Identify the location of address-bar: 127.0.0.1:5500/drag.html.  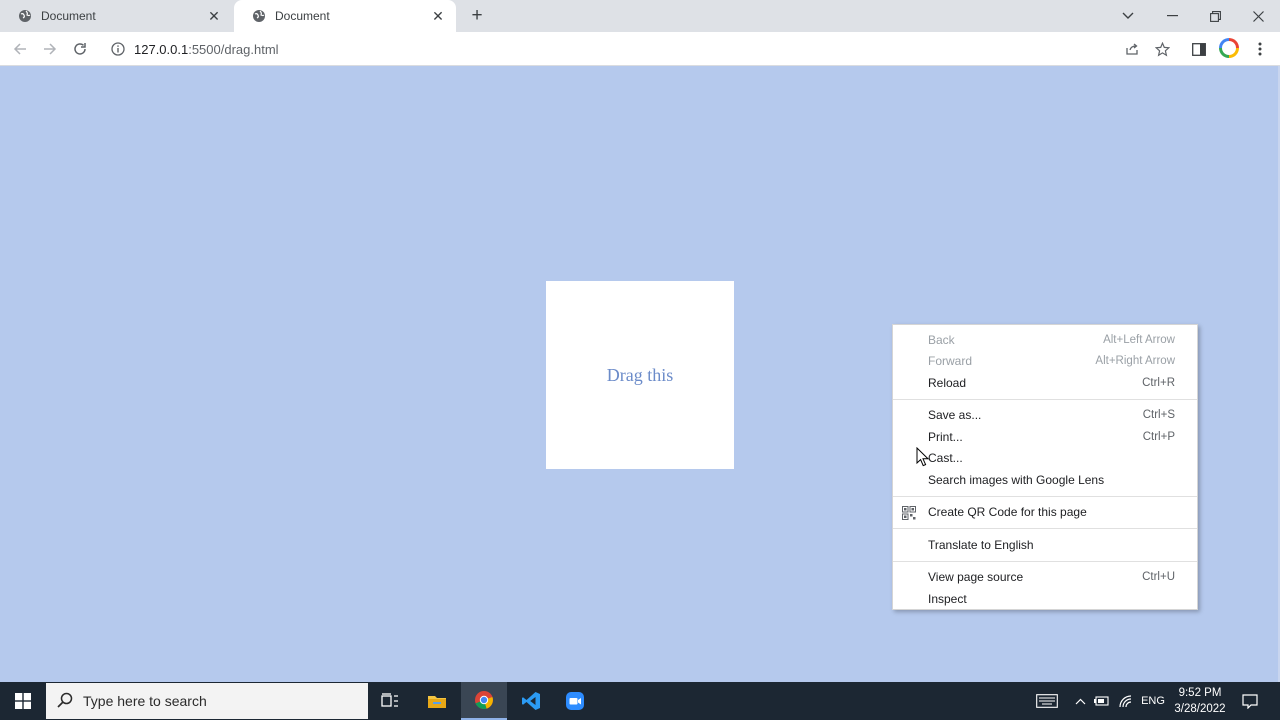
(639, 49).